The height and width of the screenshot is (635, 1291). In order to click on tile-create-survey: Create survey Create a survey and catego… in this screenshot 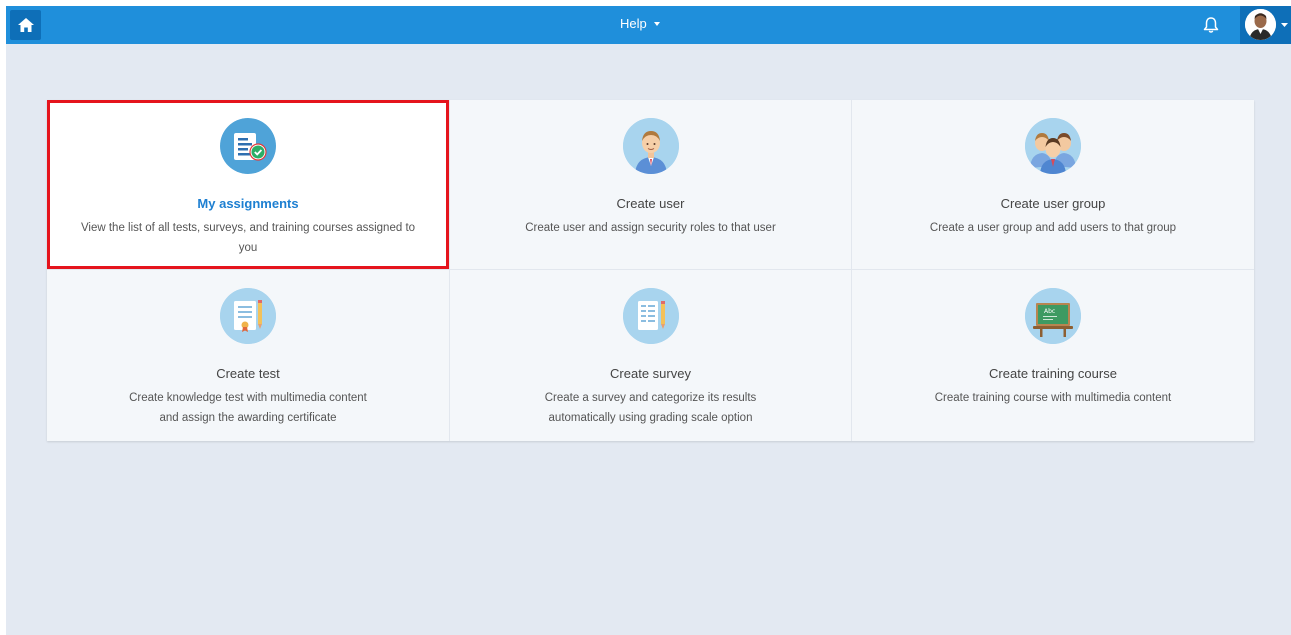, I will do `click(651, 355)`.